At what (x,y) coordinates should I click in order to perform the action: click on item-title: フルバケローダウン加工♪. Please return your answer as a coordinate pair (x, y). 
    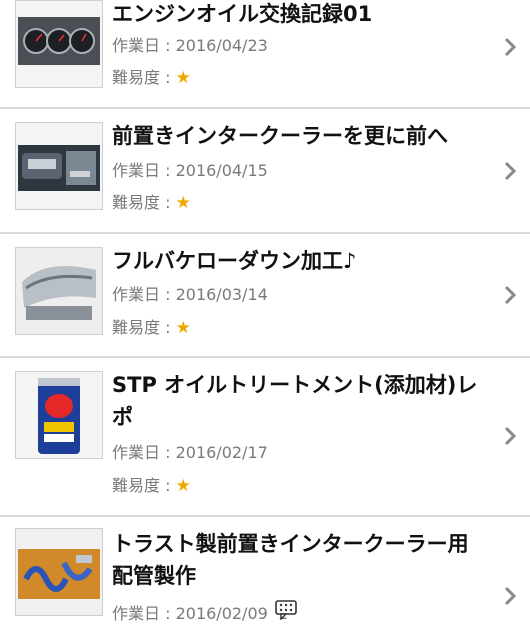
    Looking at the image, I should click on (234, 261).